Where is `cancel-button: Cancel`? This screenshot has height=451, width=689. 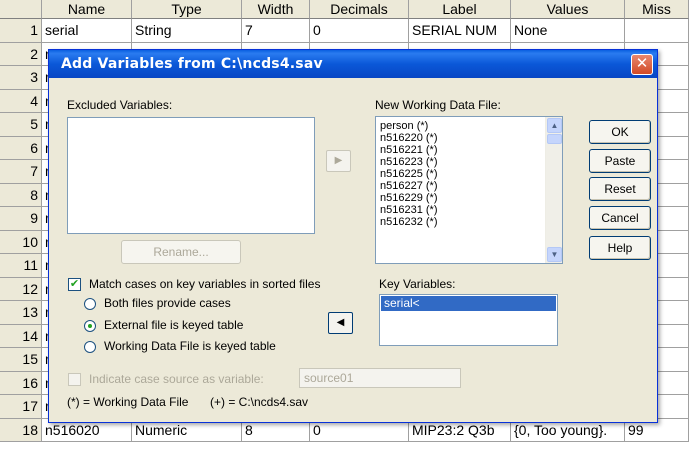
cancel-button: Cancel is located at coordinates (620, 218).